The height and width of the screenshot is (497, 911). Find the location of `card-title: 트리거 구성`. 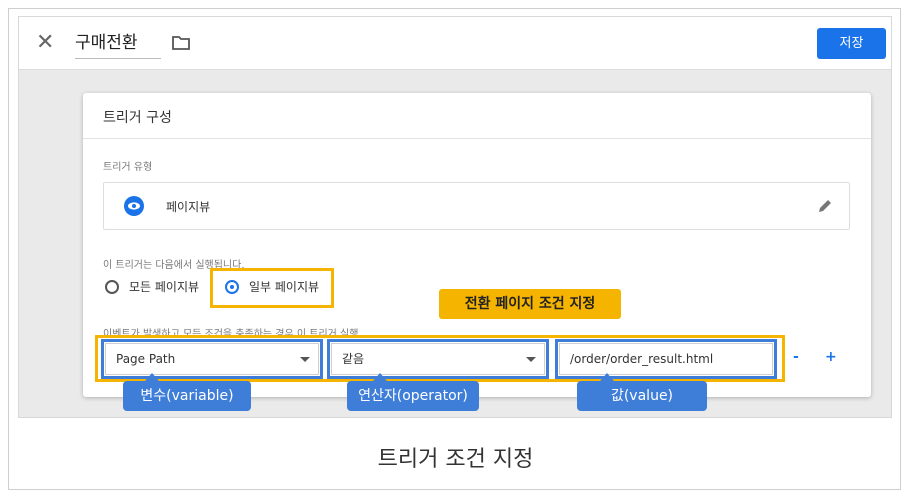

card-title: 트리거 구성 is located at coordinates (137, 118).